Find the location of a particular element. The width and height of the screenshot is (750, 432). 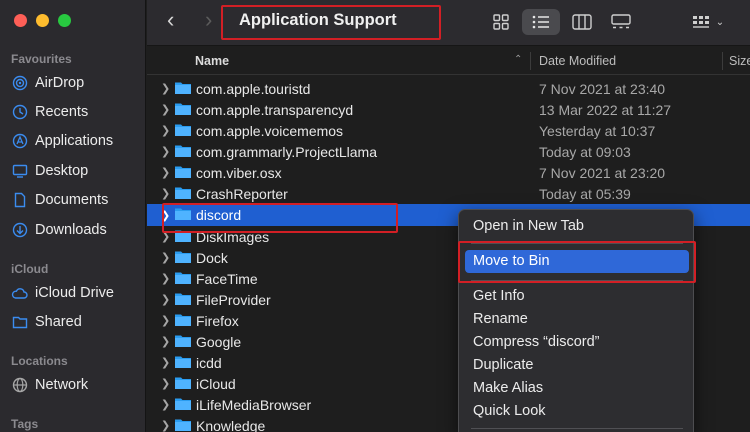

title-highlight-box is located at coordinates (331, 22).